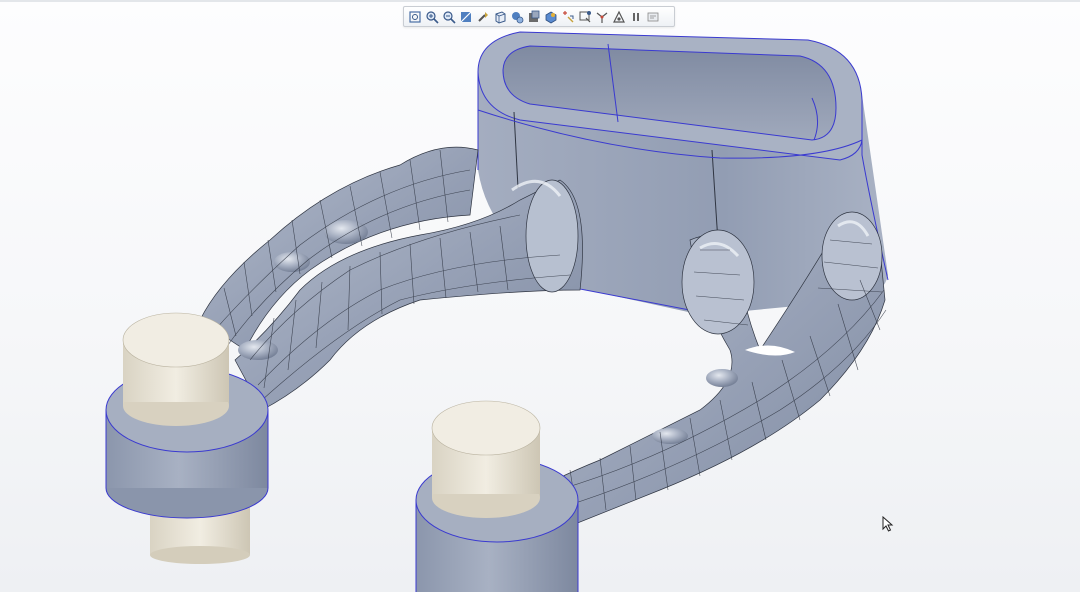 The width and height of the screenshot is (1080, 592). What do you see at coordinates (568, 17) in the screenshot?
I see `datum-display-icon` at bounding box center [568, 17].